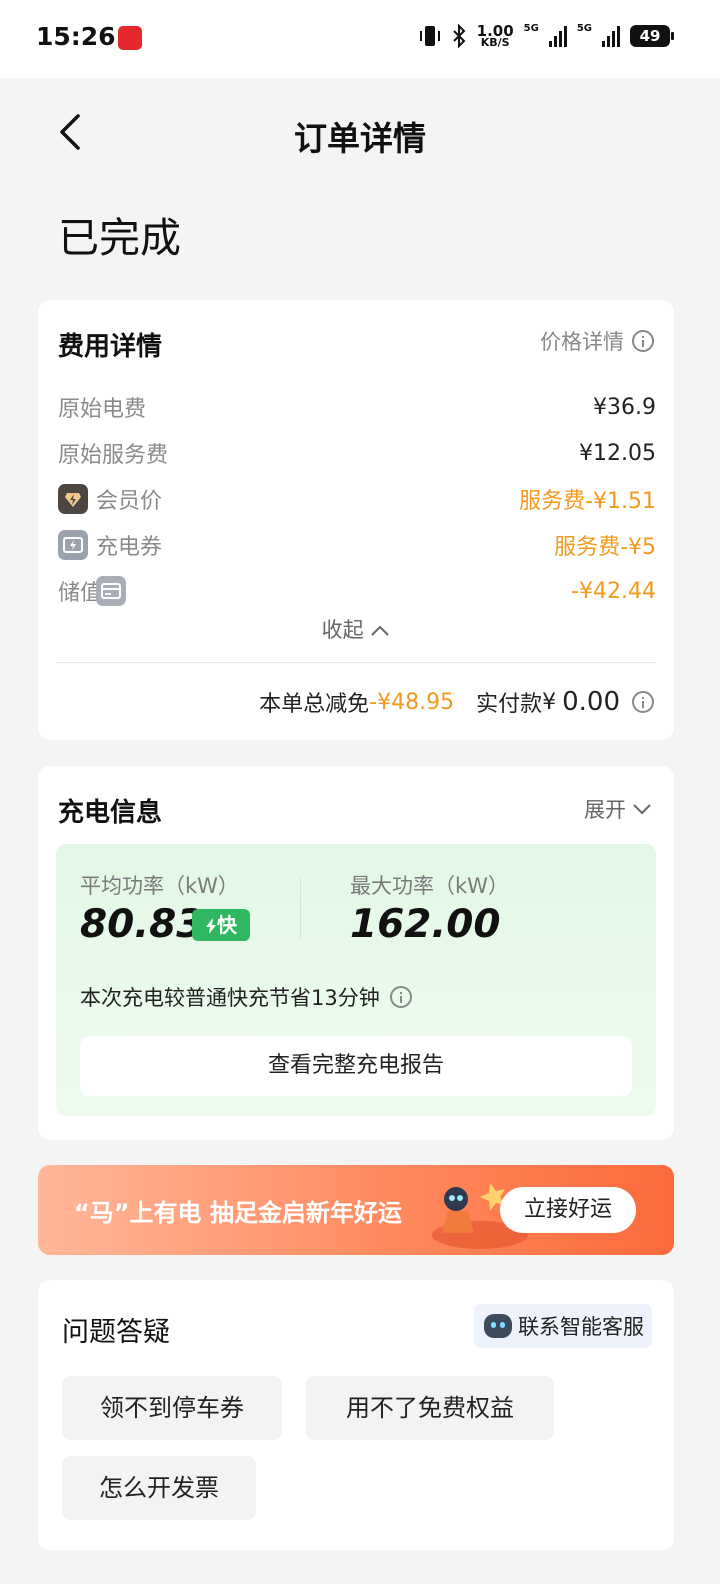  What do you see at coordinates (356, 662) in the screenshot?
I see `divider` at bounding box center [356, 662].